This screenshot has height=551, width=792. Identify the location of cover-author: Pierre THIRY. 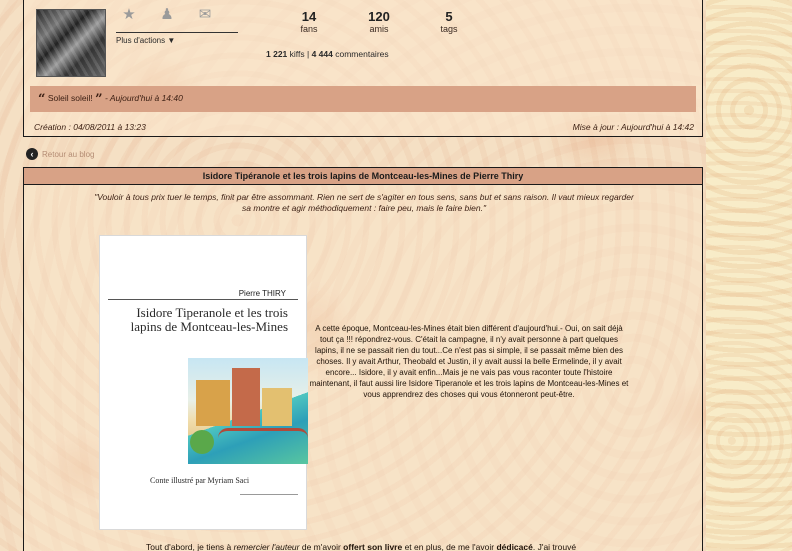
(262, 293).